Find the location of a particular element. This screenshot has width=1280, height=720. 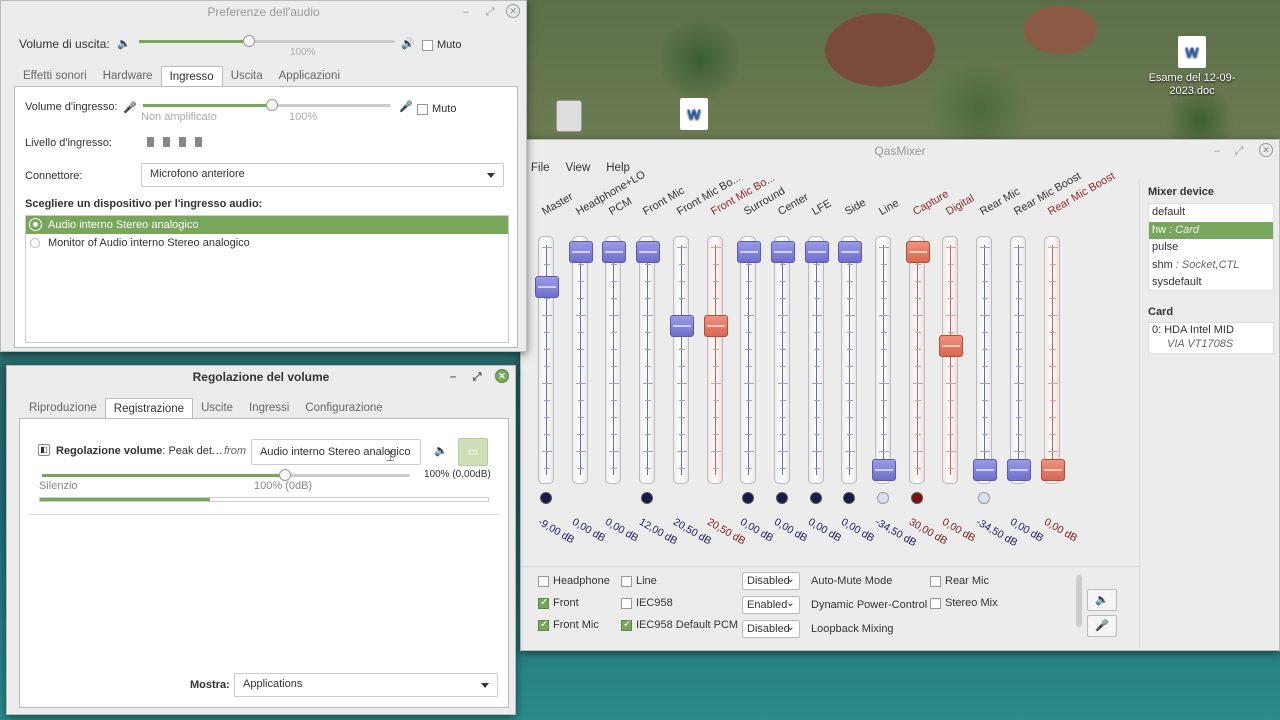

switch-checkbox: Stereo Mix is located at coordinates (964, 603).